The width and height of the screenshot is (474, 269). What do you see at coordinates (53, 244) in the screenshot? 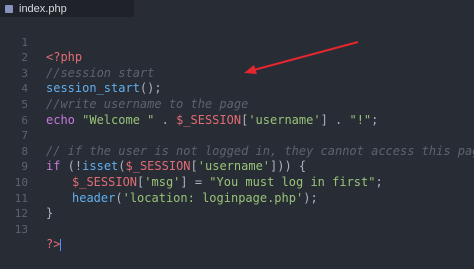
I see `php-close-tag: ?>` at bounding box center [53, 244].